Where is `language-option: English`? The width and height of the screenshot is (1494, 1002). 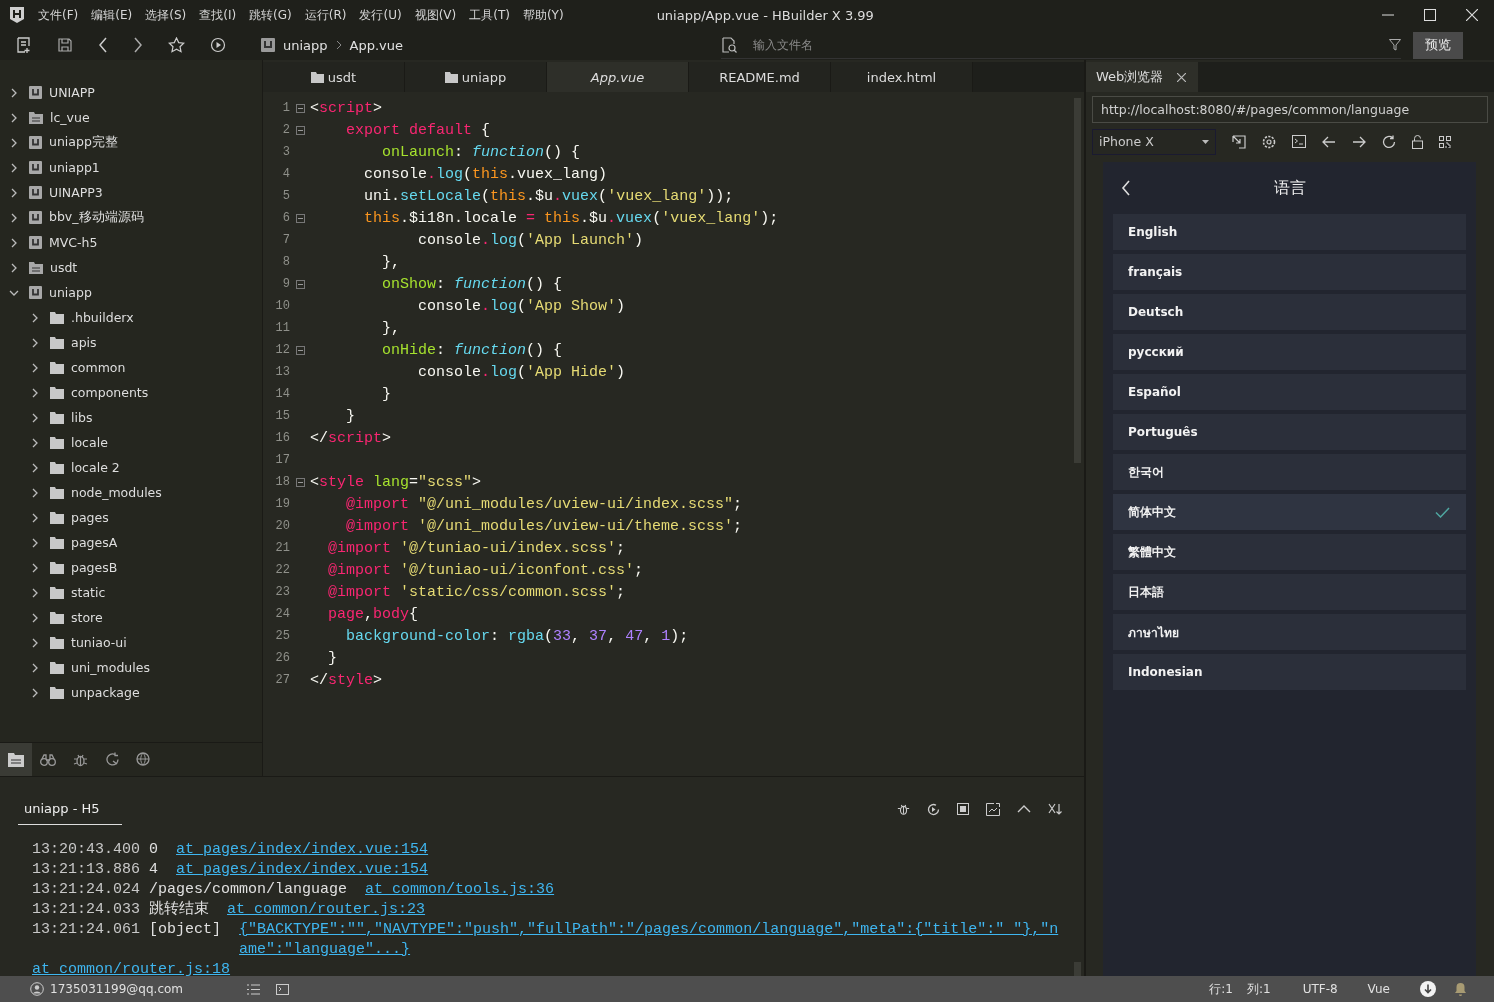
language-option: English is located at coordinates (1289, 232).